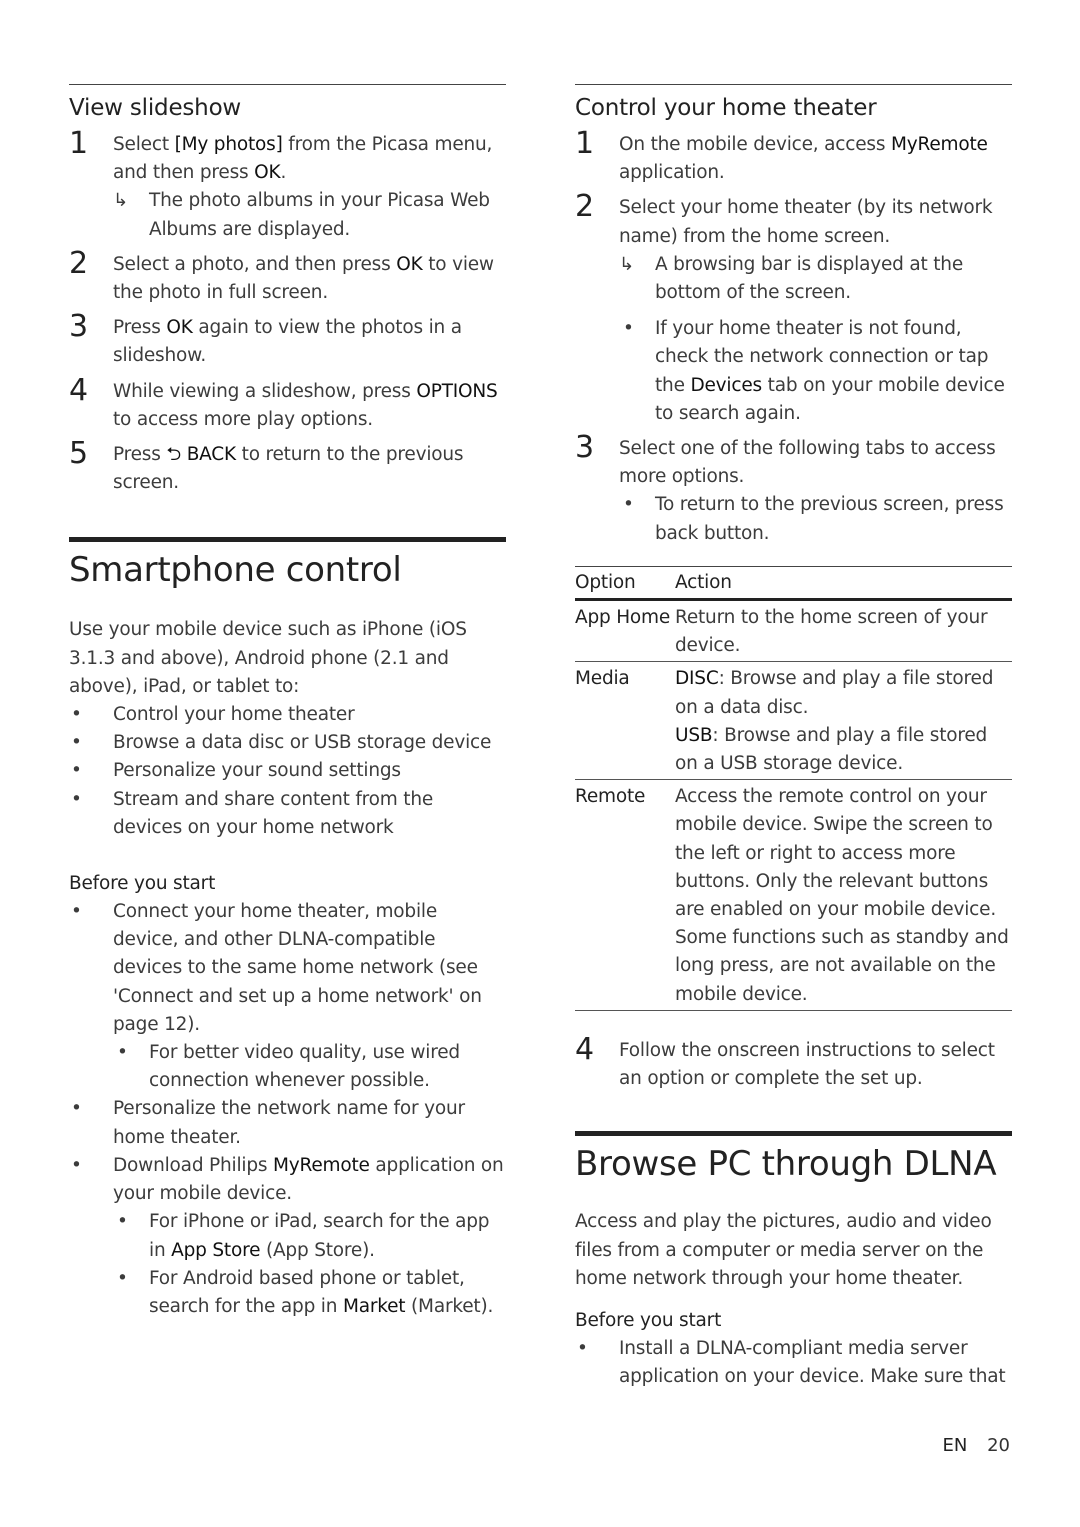  Describe the element at coordinates (173, 455) in the screenshot. I see `back-icon: ⮌` at that location.